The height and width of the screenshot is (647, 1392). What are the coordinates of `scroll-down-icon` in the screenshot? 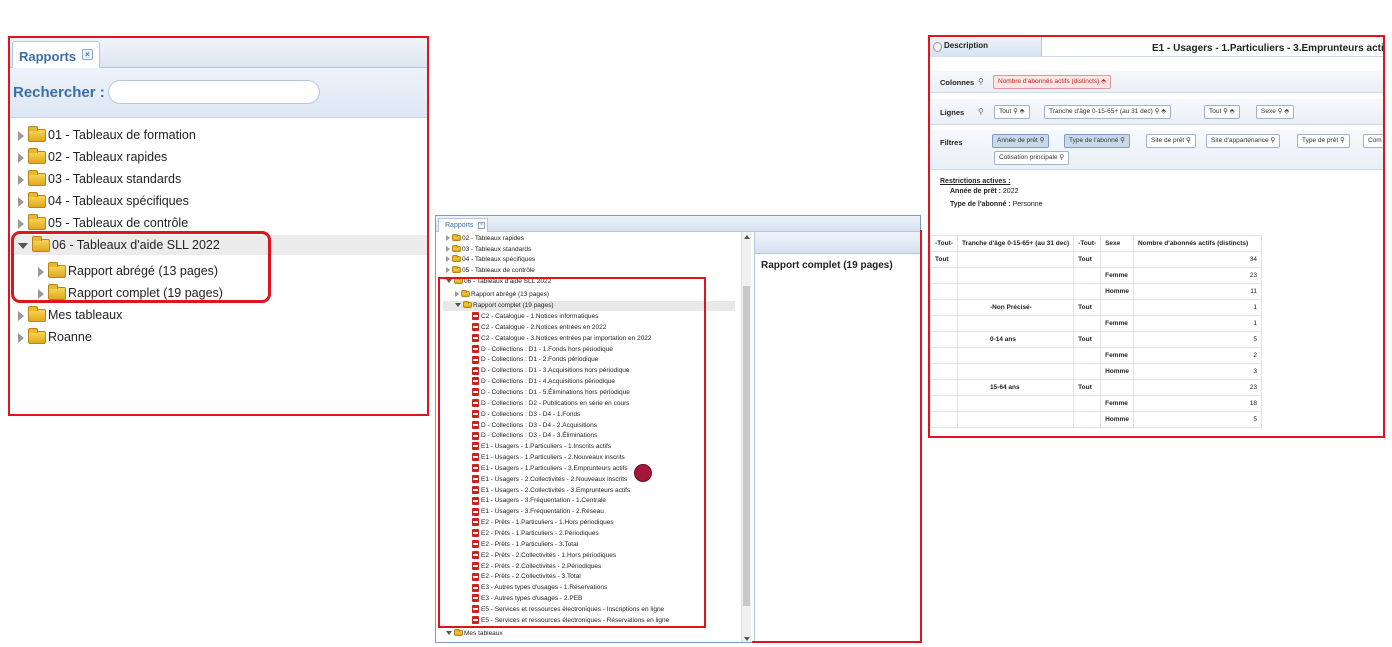 It's located at (747, 639).